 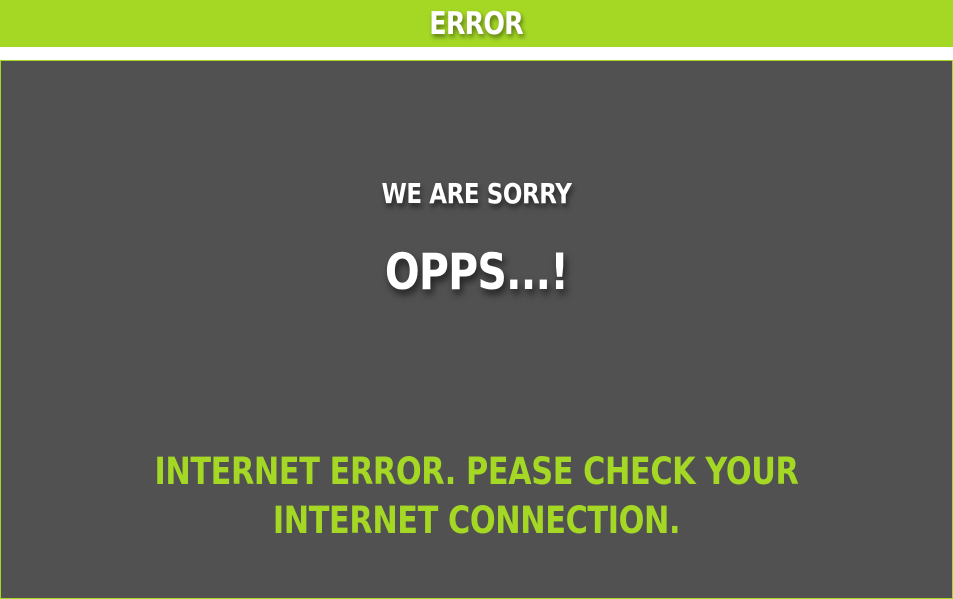 What do you see at coordinates (476, 471) in the screenshot?
I see `error-message-line: INTERNET ERROR. PEASE CHECK YOUR` at bounding box center [476, 471].